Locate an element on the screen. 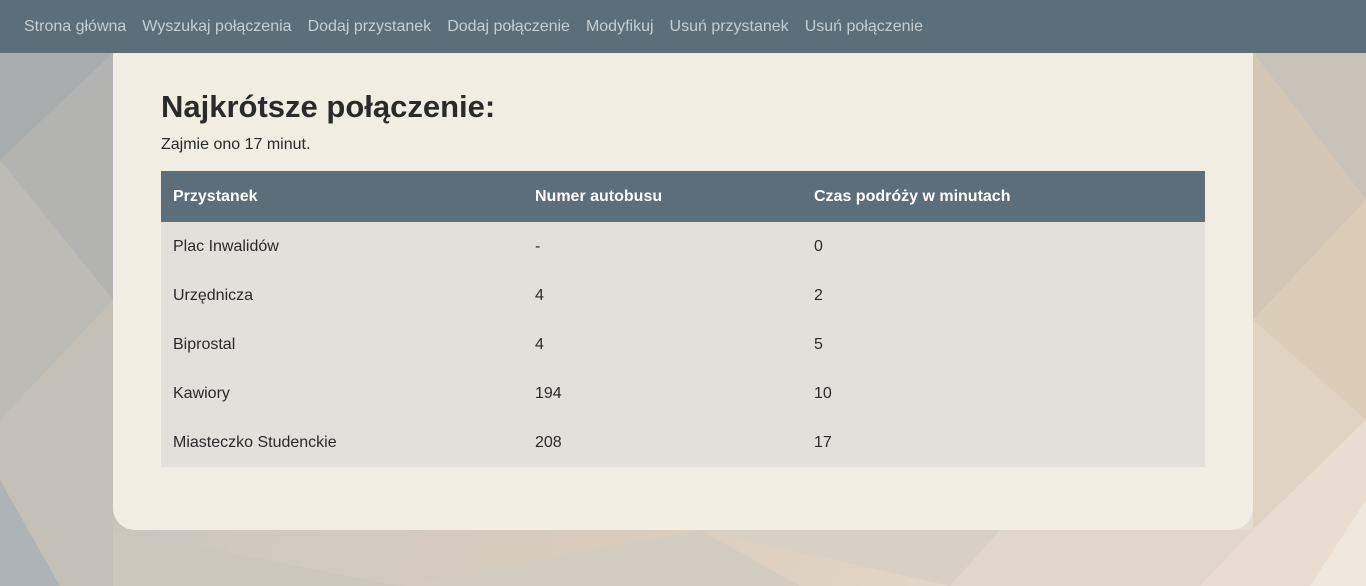 This screenshot has height=586, width=1366. header-stop: Przystanek is located at coordinates (215, 196).